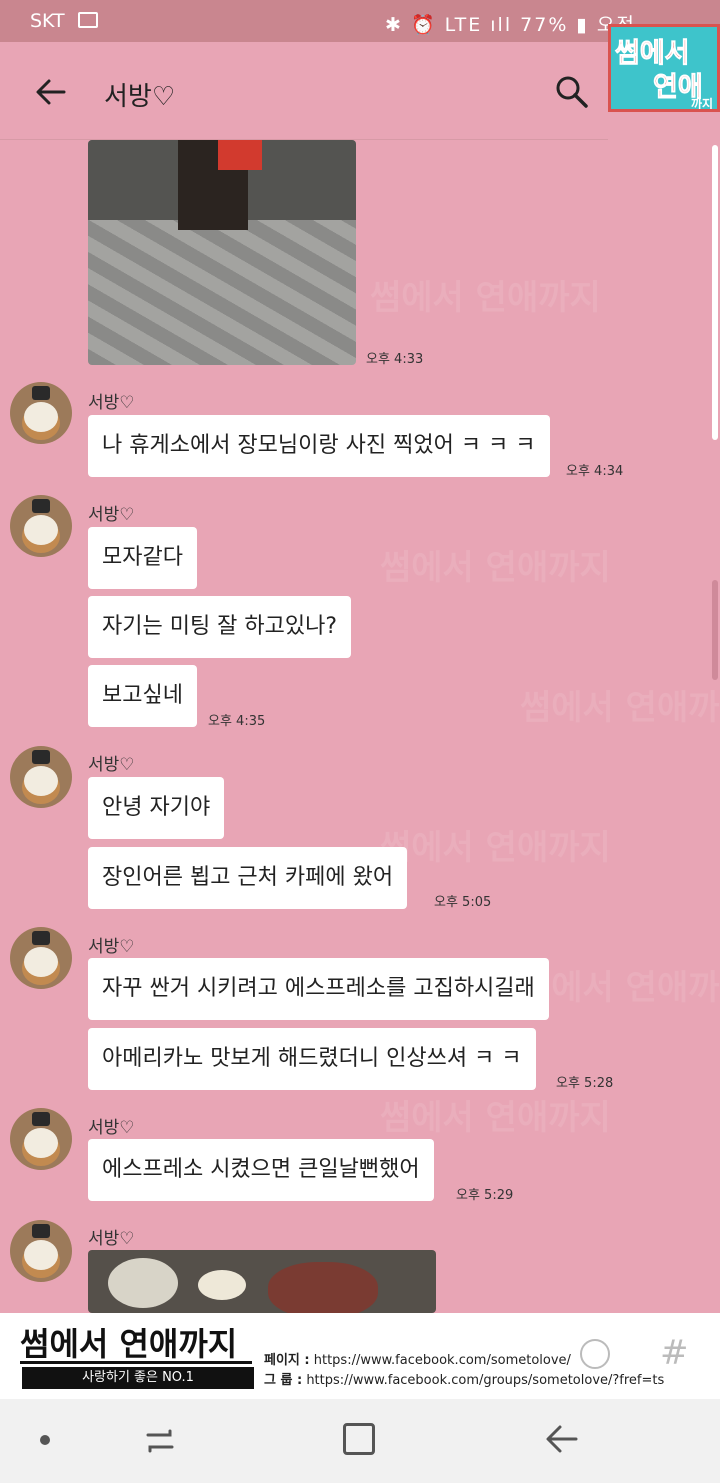 The width and height of the screenshot is (720, 1483). I want to click on home-icon, so click(359, 1439).